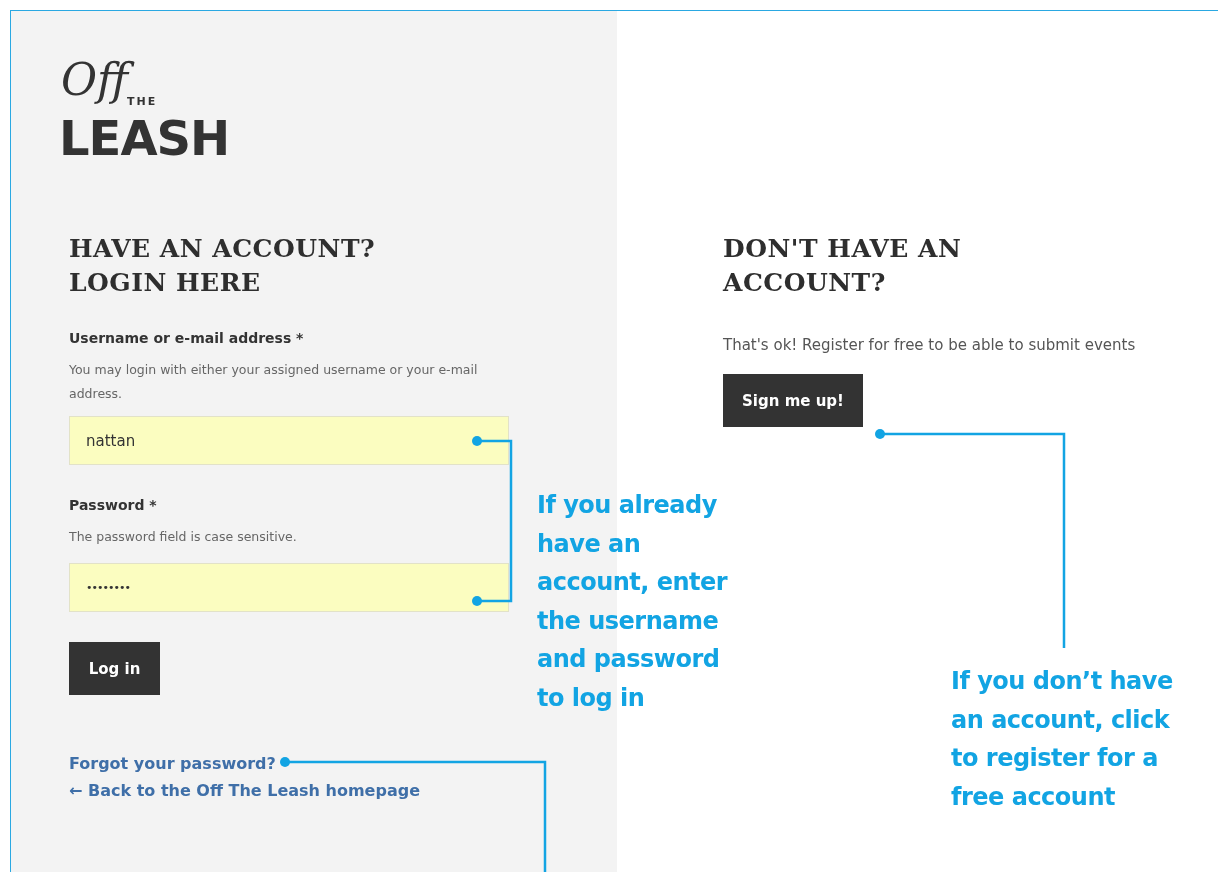 This screenshot has width=1218, height=872. What do you see at coordinates (274, 382) in the screenshot?
I see `field-hint: You may login with either your assigned username or your e-mail address.` at bounding box center [274, 382].